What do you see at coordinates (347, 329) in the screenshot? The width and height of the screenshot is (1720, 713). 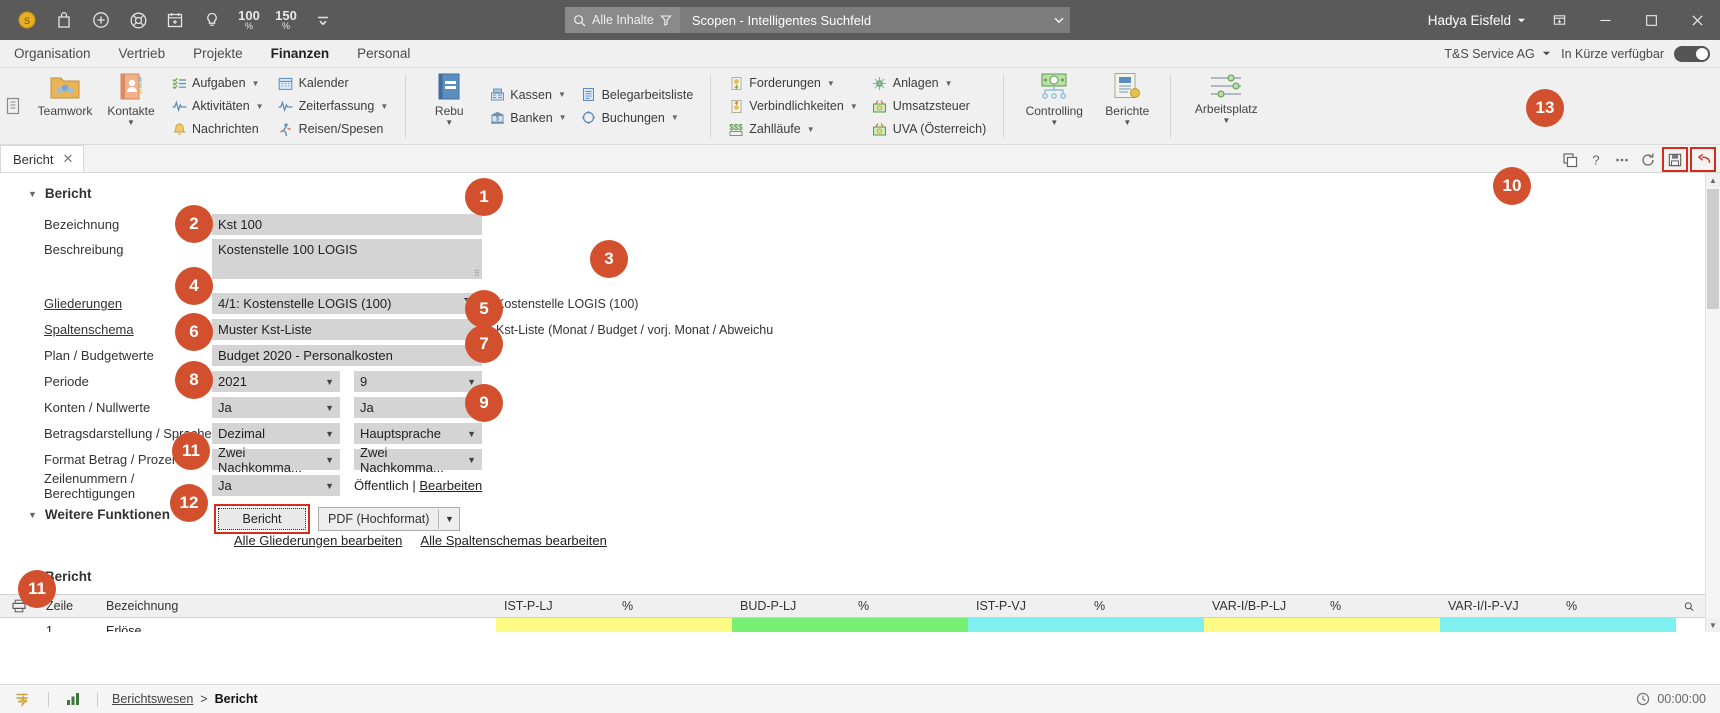 I see `field-input-spaltenschema: Muster Kst-Liste` at bounding box center [347, 329].